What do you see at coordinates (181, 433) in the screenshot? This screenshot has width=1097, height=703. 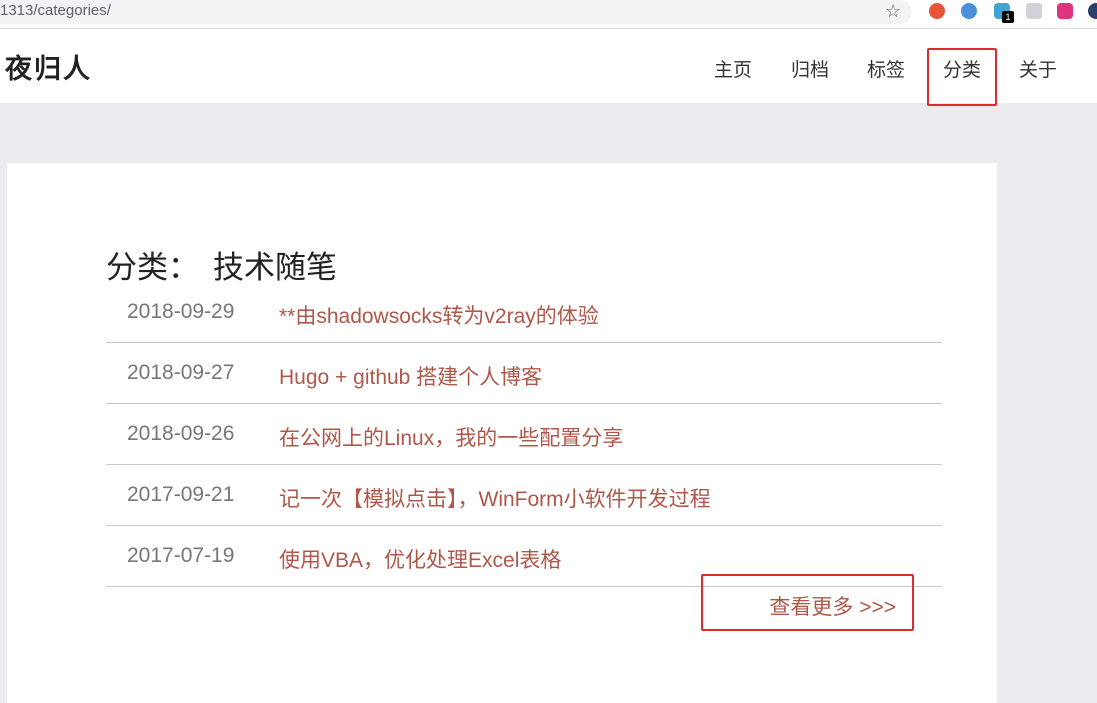 I see `post-date: 2018-09-26` at bounding box center [181, 433].